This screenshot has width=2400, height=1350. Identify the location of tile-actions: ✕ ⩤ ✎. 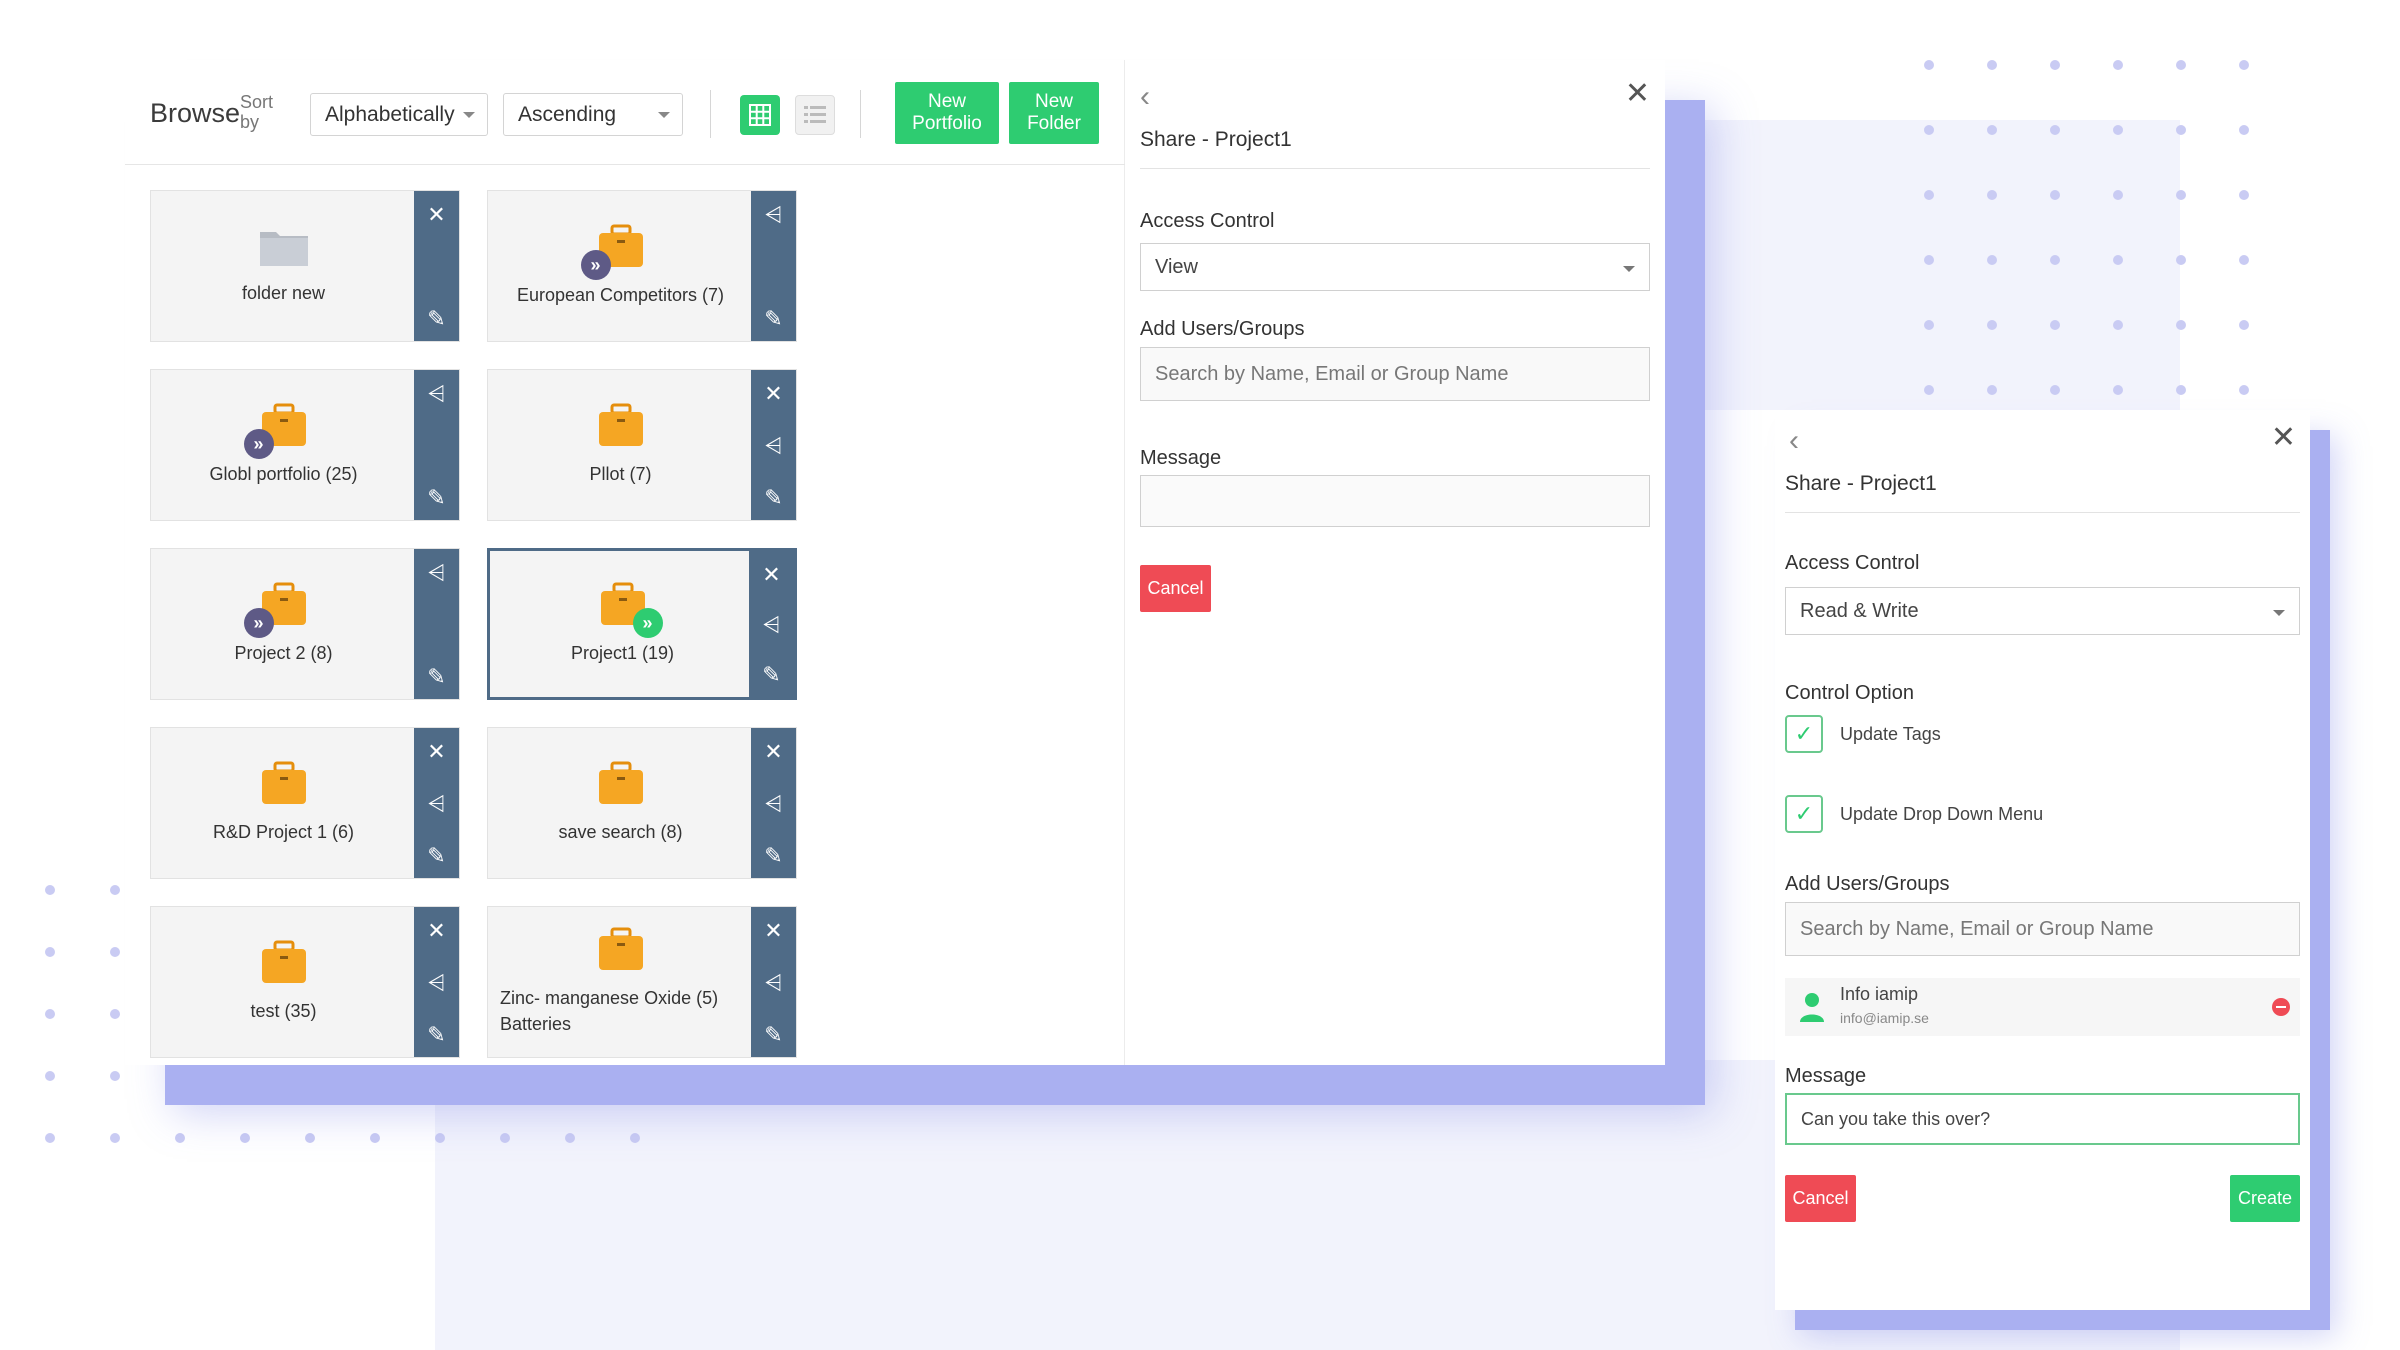
(436, 982).